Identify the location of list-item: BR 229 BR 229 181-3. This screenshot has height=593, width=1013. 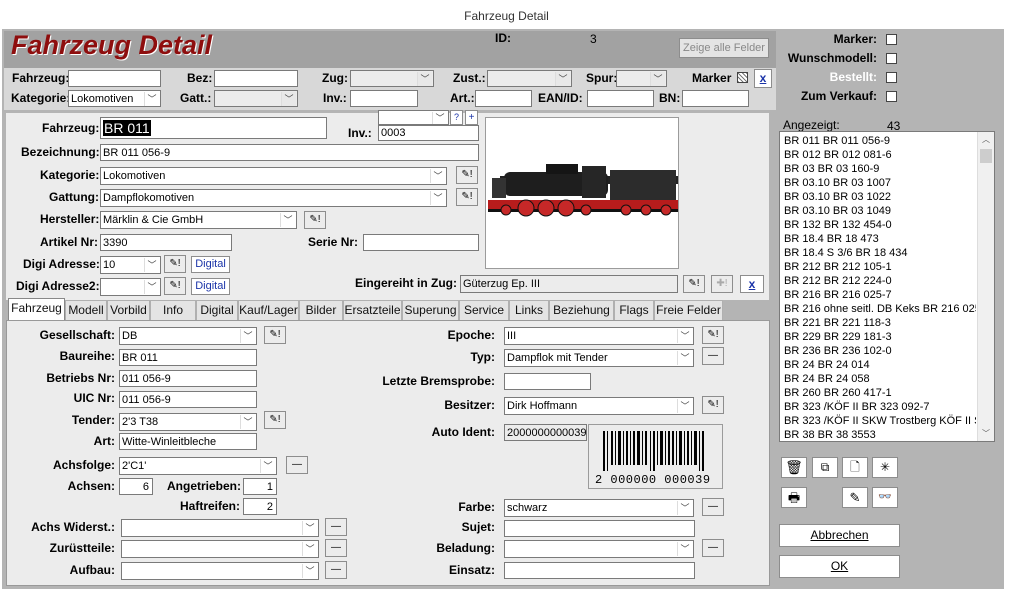
(878, 337).